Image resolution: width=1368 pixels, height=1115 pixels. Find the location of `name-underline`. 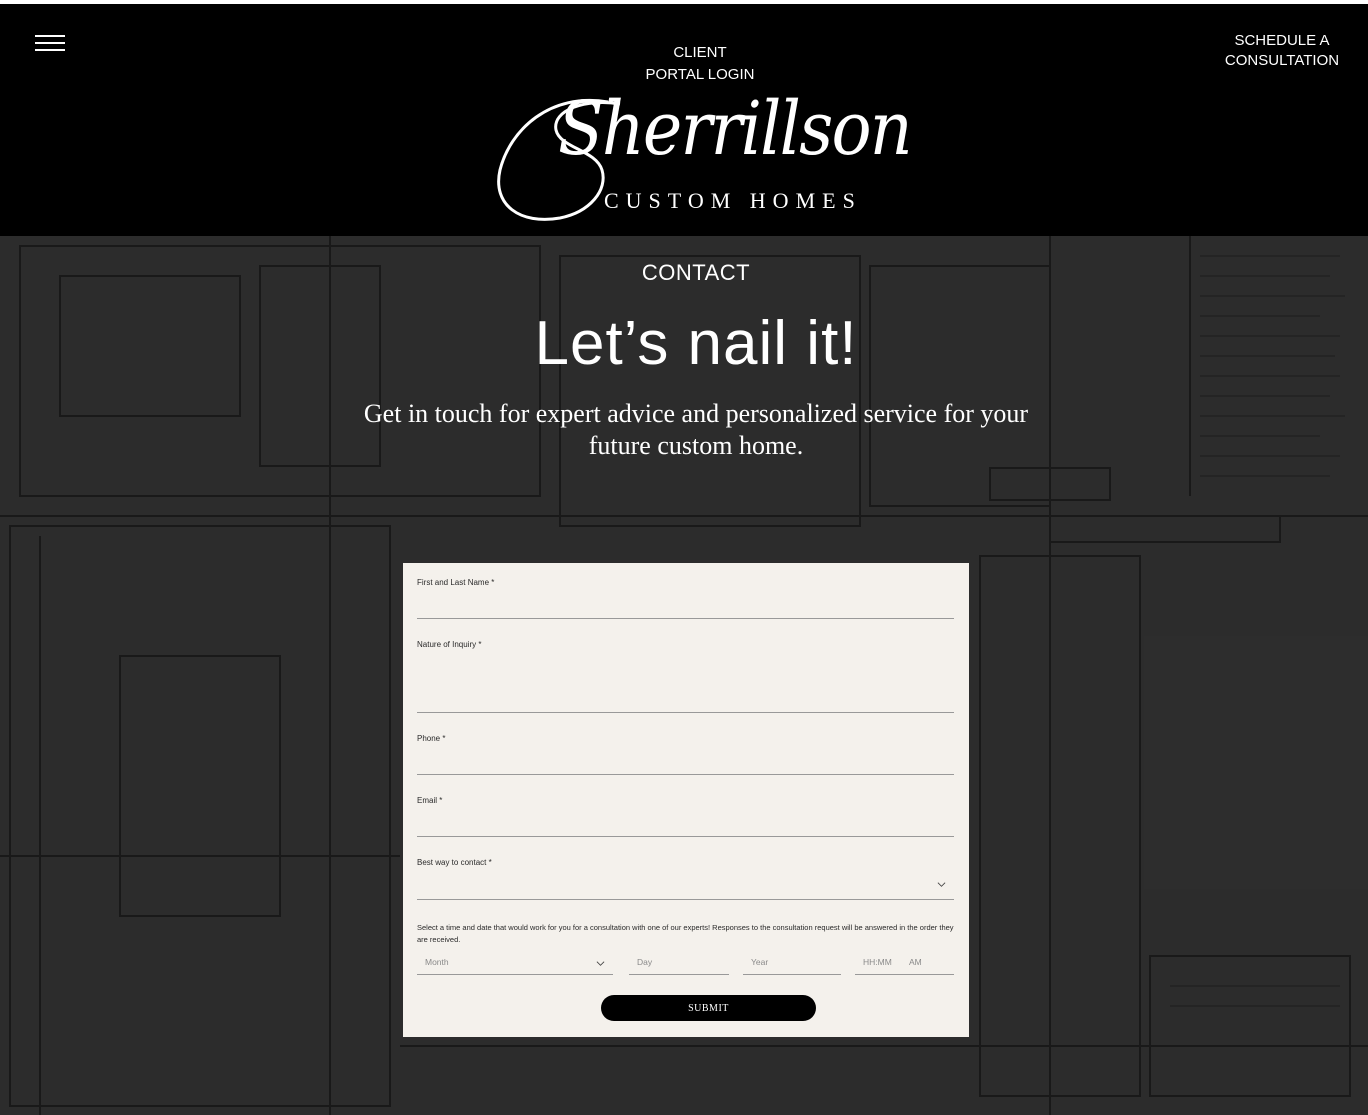

name-underline is located at coordinates (685, 618).